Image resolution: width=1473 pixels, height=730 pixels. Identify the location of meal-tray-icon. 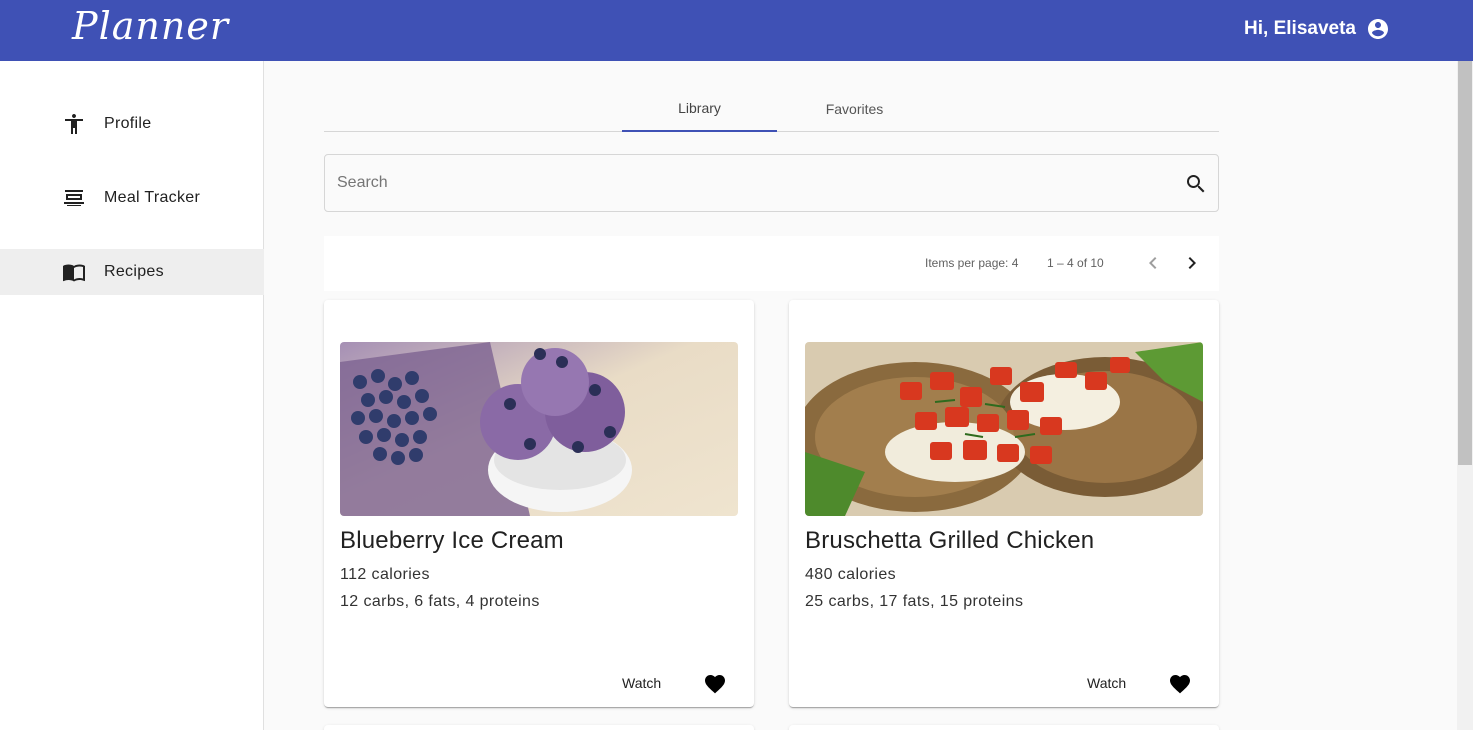
(74, 198).